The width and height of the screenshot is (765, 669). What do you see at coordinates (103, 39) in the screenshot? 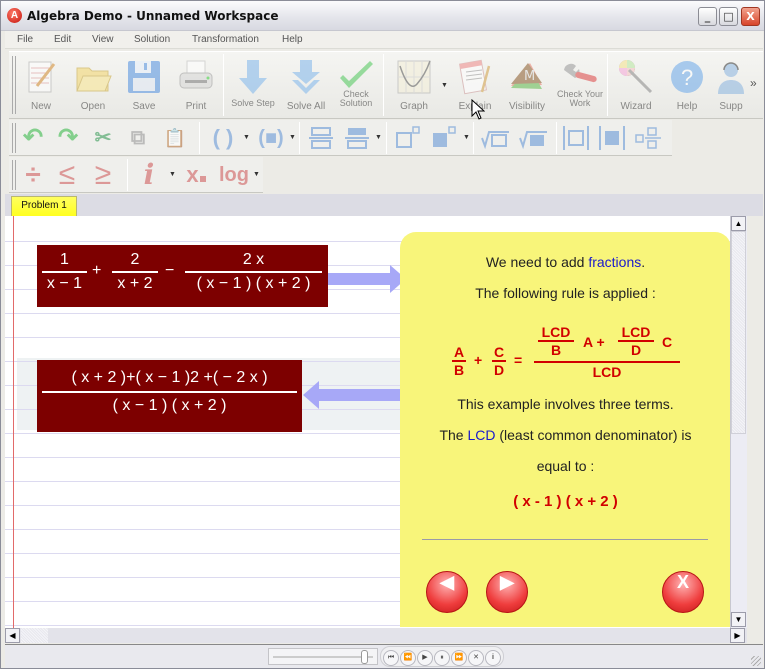
I see `menu-view: View` at bounding box center [103, 39].